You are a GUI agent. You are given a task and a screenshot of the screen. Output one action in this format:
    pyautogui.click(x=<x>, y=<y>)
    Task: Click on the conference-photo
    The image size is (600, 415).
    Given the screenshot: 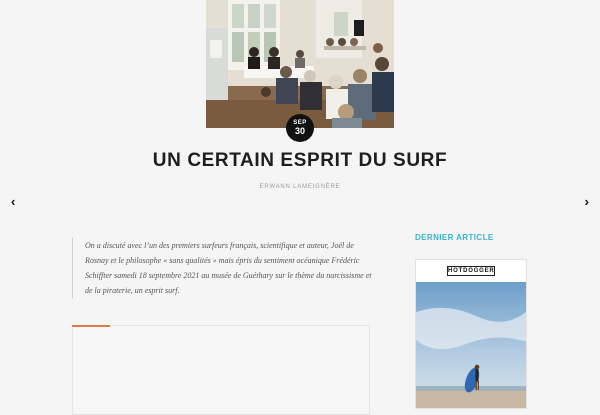 What is the action you would take?
    pyautogui.click(x=300, y=64)
    